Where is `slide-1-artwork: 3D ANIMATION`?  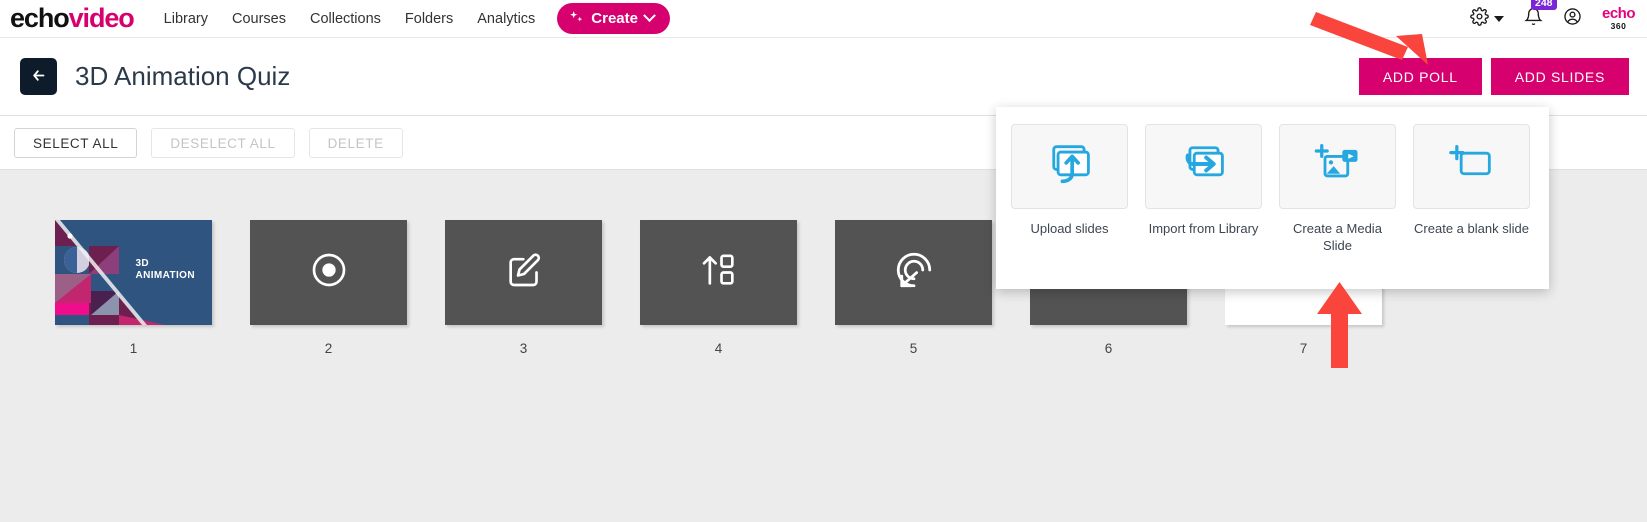
slide-1-artwork: 3D ANIMATION is located at coordinates (133, 272).